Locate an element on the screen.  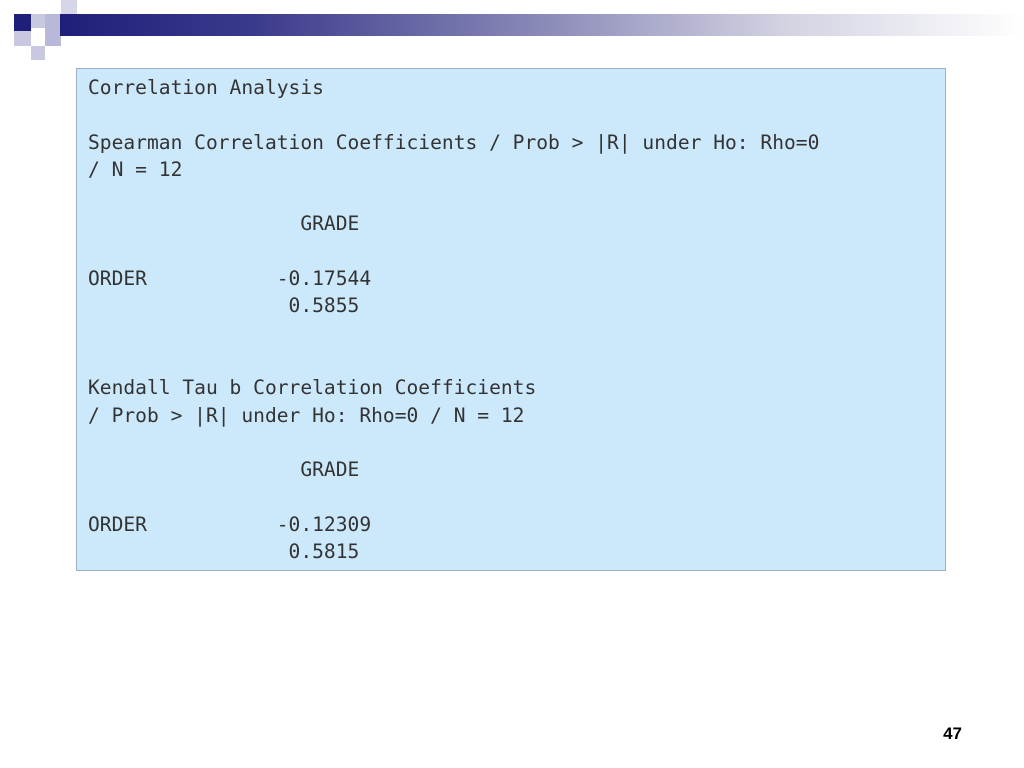
header-gradient-bar is located at coordinates (542, 25).